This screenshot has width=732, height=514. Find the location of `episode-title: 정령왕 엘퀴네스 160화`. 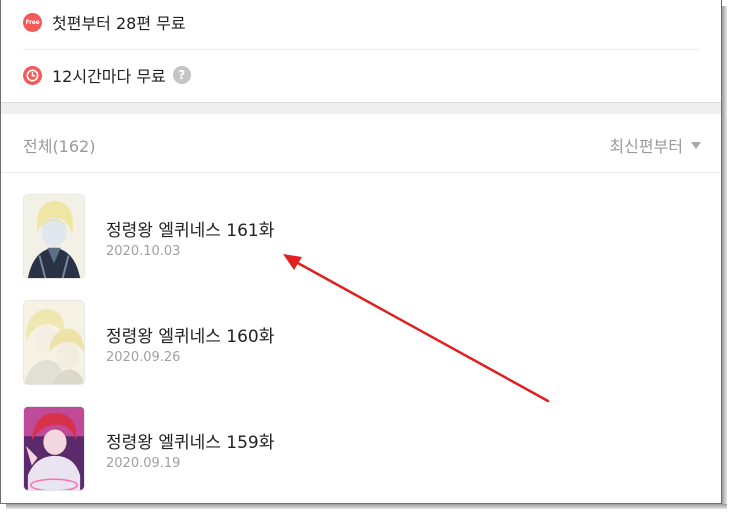

episode-title: 정령왕 엘퀴네스 160화 is located at coordinates (190, 337).